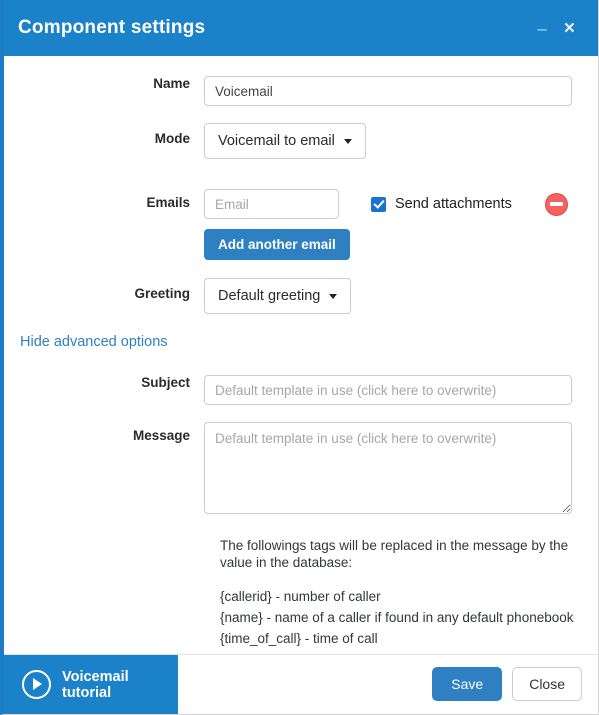 The image size is (599, 715). What do you see at coordinates (301, 684) in the screenshot?
I see `dialog-footer: Voicemail tutorial Save Close` at bounding box center [301, 684].